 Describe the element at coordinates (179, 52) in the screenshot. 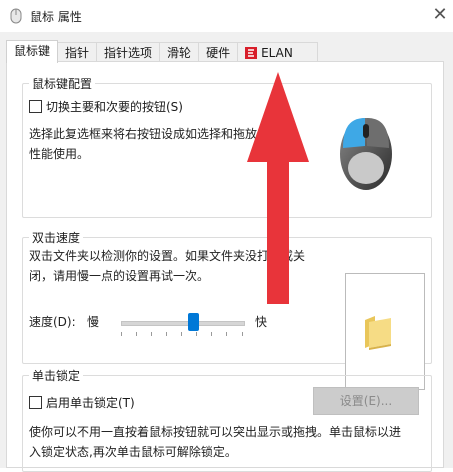

I see `tab-wheel: 滑轮` at that location.